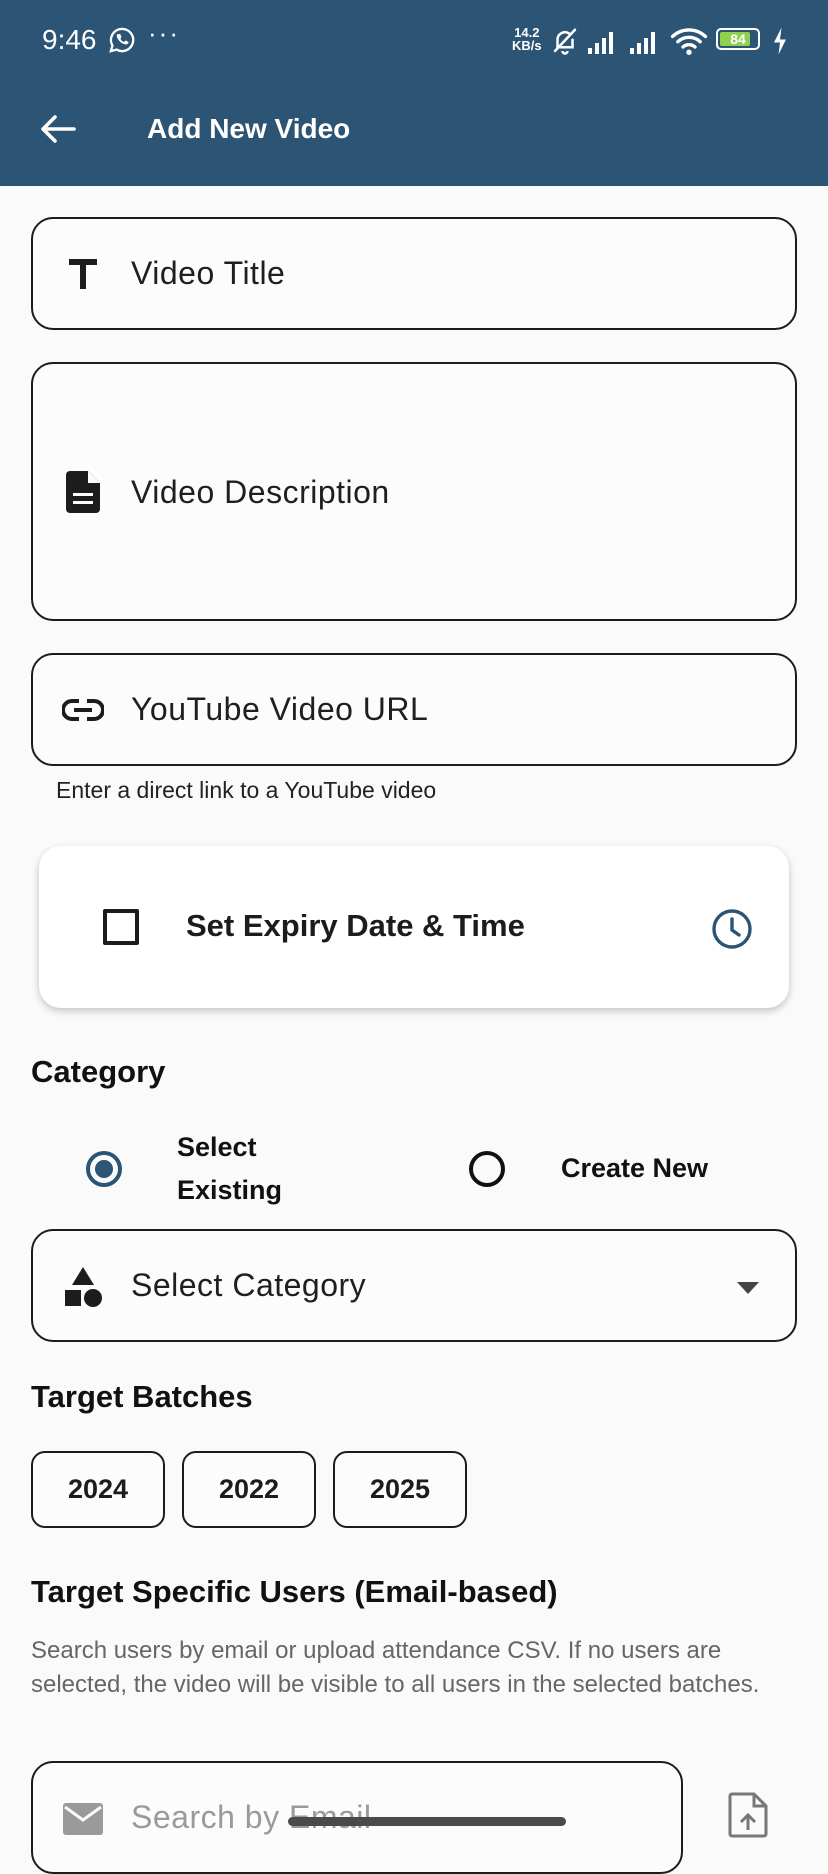 This screenshot has width=828, height=1874. What do you see at coordinates (229, 1169) in the screenshot?
I see `radio-select-existing-label: Select Existing` at bounding box center [229, 1169].